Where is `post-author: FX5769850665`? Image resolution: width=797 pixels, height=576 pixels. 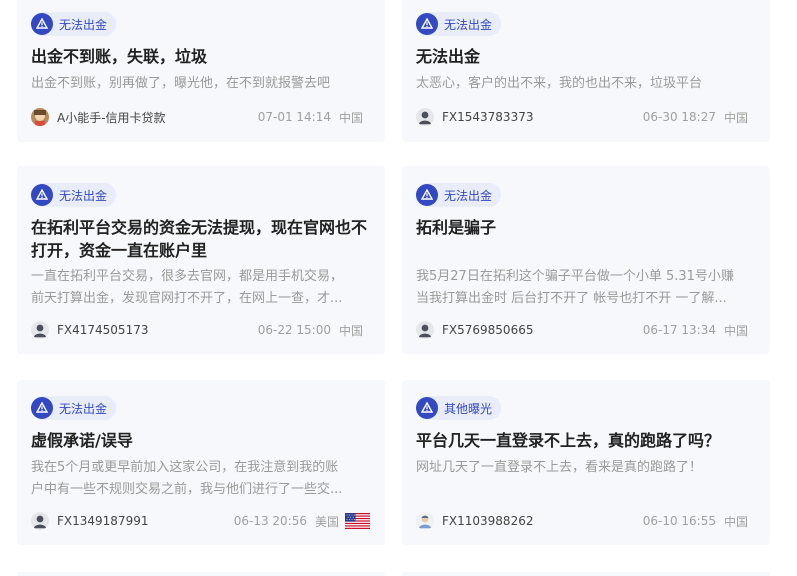
post-author: FX5769850665 is located at coordinates (474, 330).